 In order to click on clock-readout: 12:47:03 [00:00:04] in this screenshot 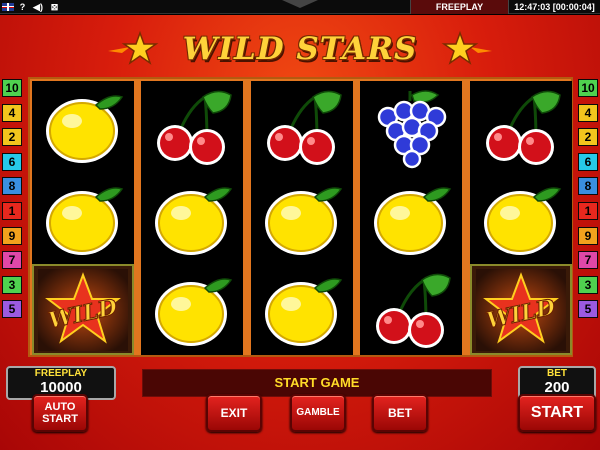, I will do `click(554, 7)`.